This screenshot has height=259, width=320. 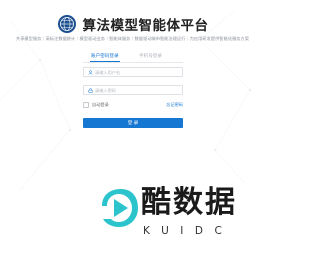 What do you see at coordinates (86, 105) in the screenshot?
I see `remember-checkbox` at bounding box center [86, 105].